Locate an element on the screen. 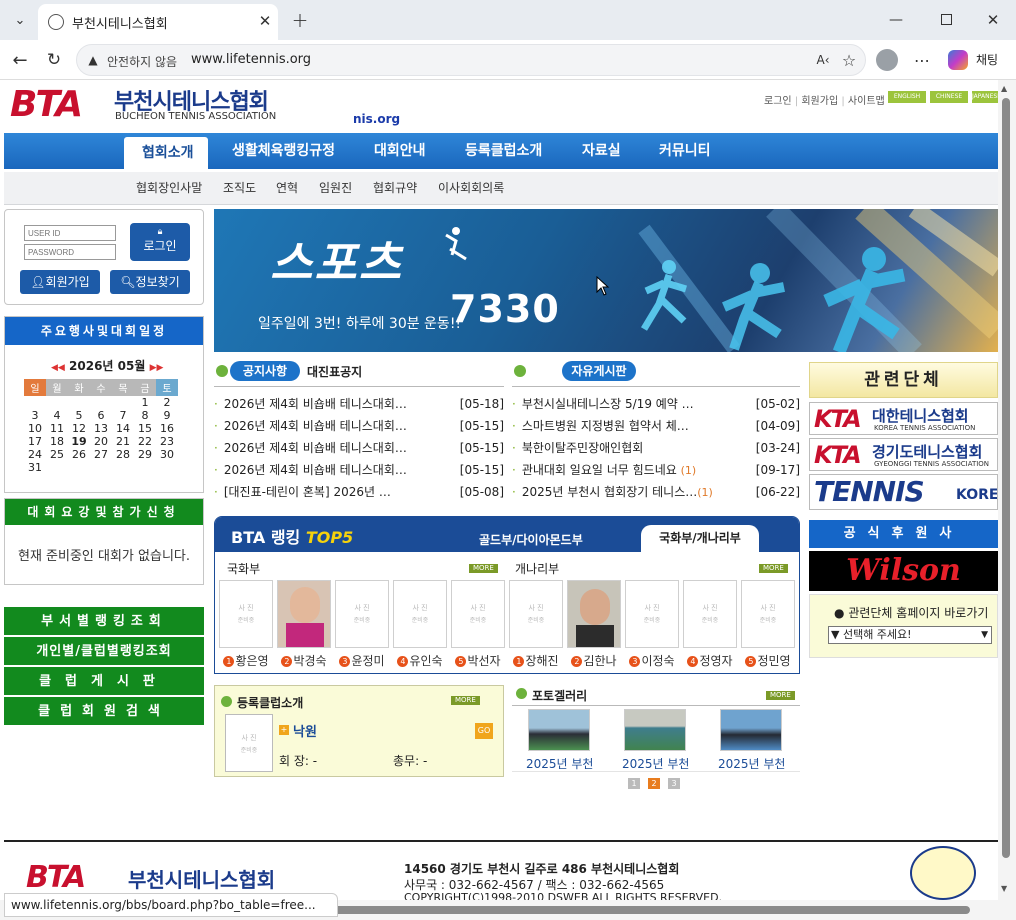 The image size is (1016, 920). calendar-day: 26 is located at coordinates (79, 454).